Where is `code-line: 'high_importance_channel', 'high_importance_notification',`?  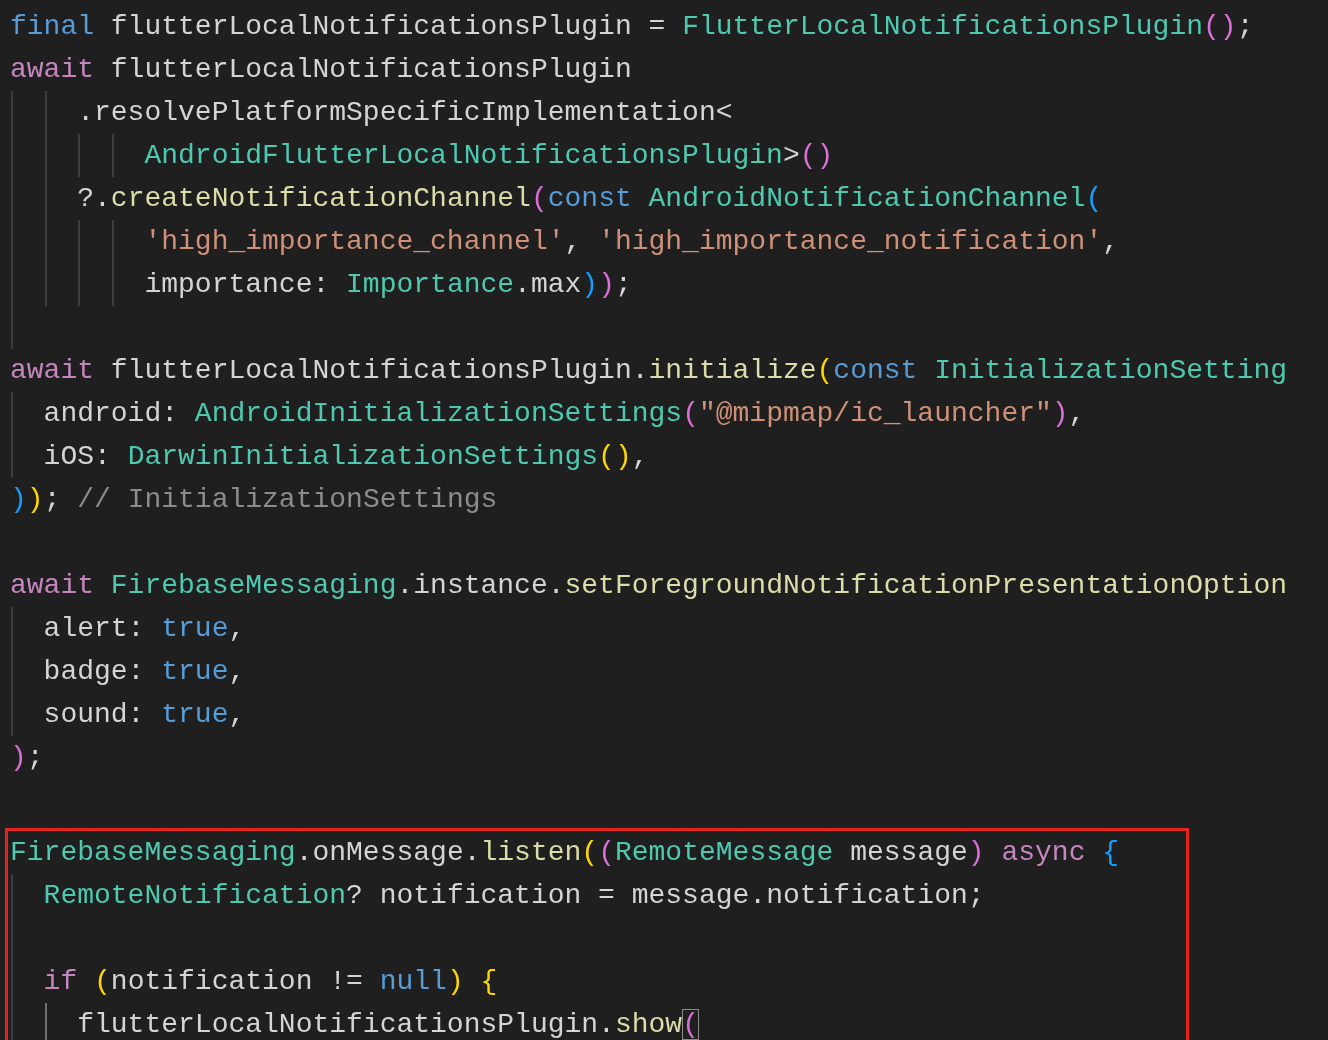 code-line: 'high_importance_channel', 'high_importance_notification', is located at coordinates (669, 241).